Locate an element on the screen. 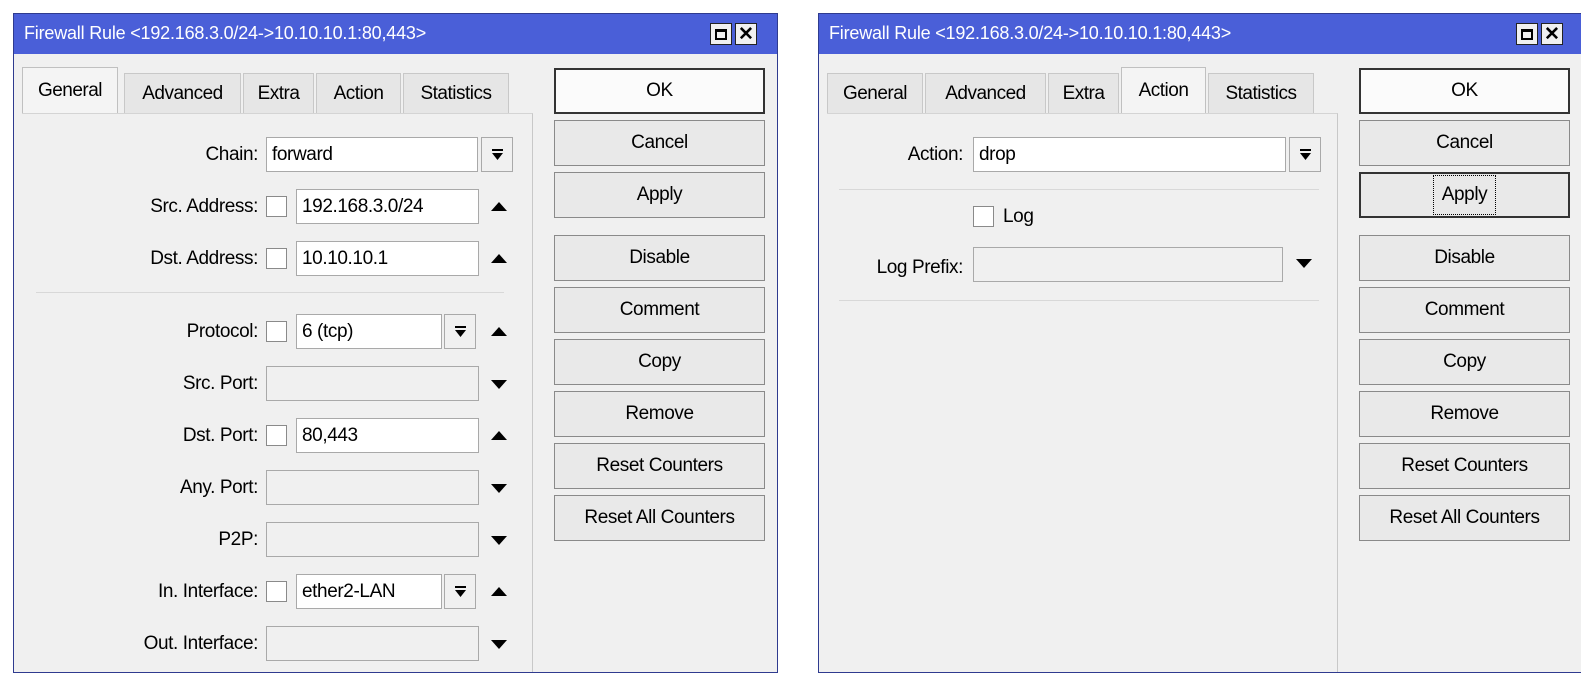  action-dropdown-button is located at coordinates (1305, 154).